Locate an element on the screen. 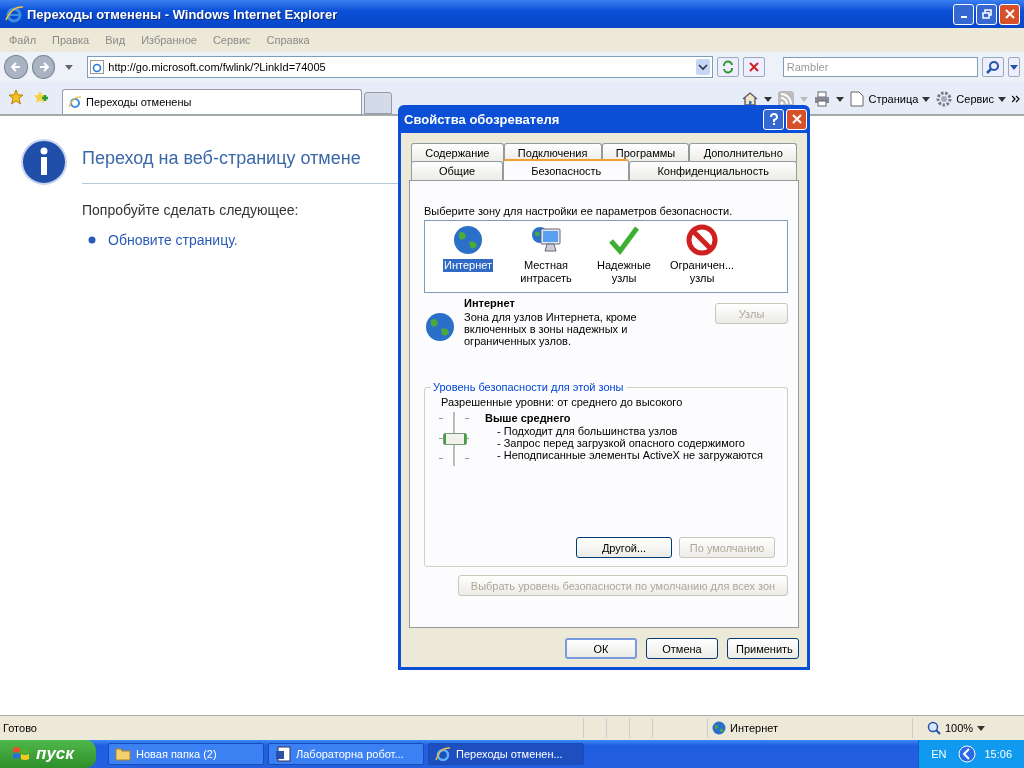 Image resolution: width=1024 pixels, height=768 pixels. search-options-button is located at coordinates (1014, 67).